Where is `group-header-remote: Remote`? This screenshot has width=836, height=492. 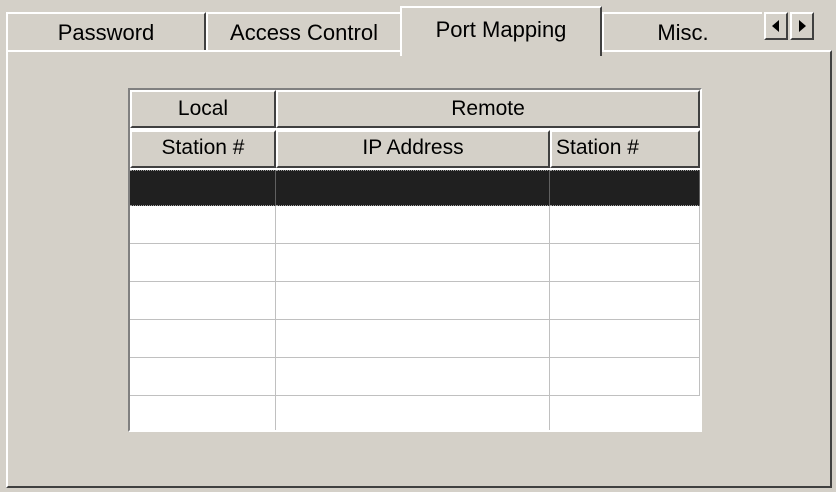 group-header-remote: Remote is located at coordinates (488, 109).